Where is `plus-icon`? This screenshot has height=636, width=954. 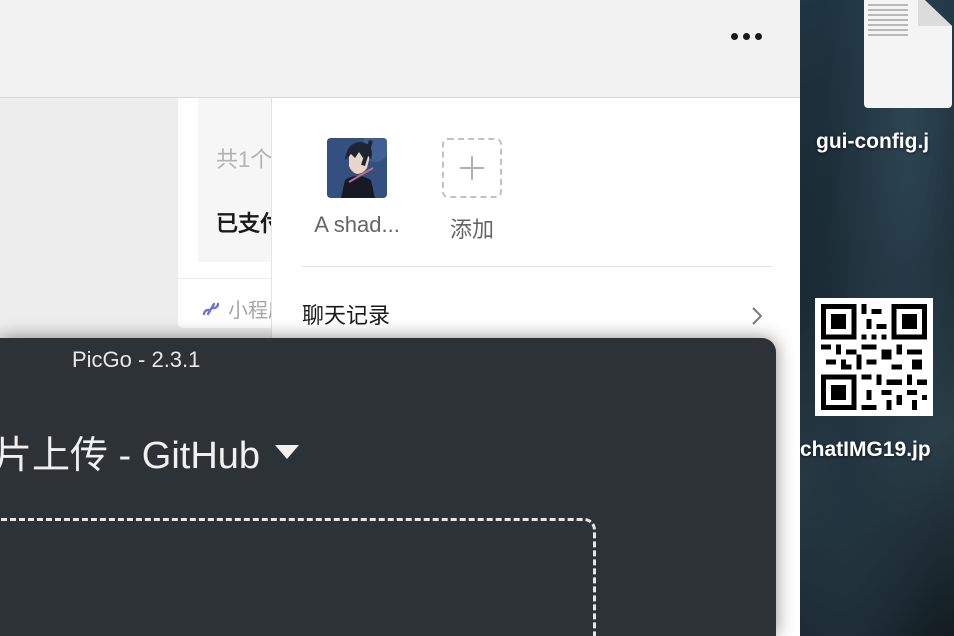 plus-icon is located at coordinates (472, 168).